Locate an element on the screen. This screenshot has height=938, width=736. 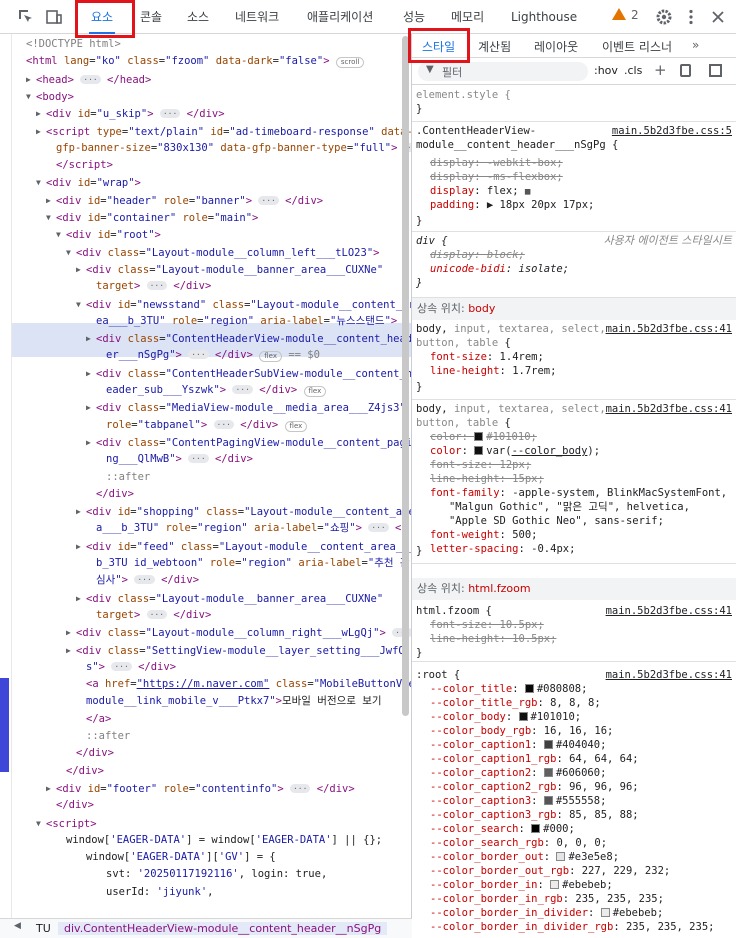
css-variable: --color_border_out: #e3e5e8; is located at coordinates (524, 857).